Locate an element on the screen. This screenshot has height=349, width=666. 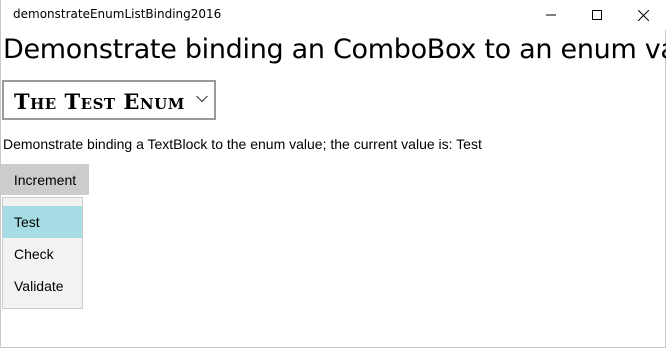
minimize-icon is located at coordinates (551, 15).